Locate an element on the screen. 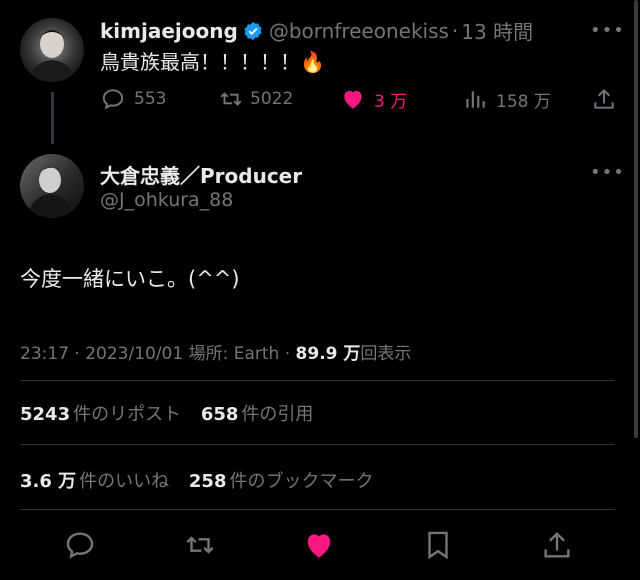 Image resolution: width=640 pixels, height=580 pixels. like-button: 3 万 is located at coordinates (373, 99).